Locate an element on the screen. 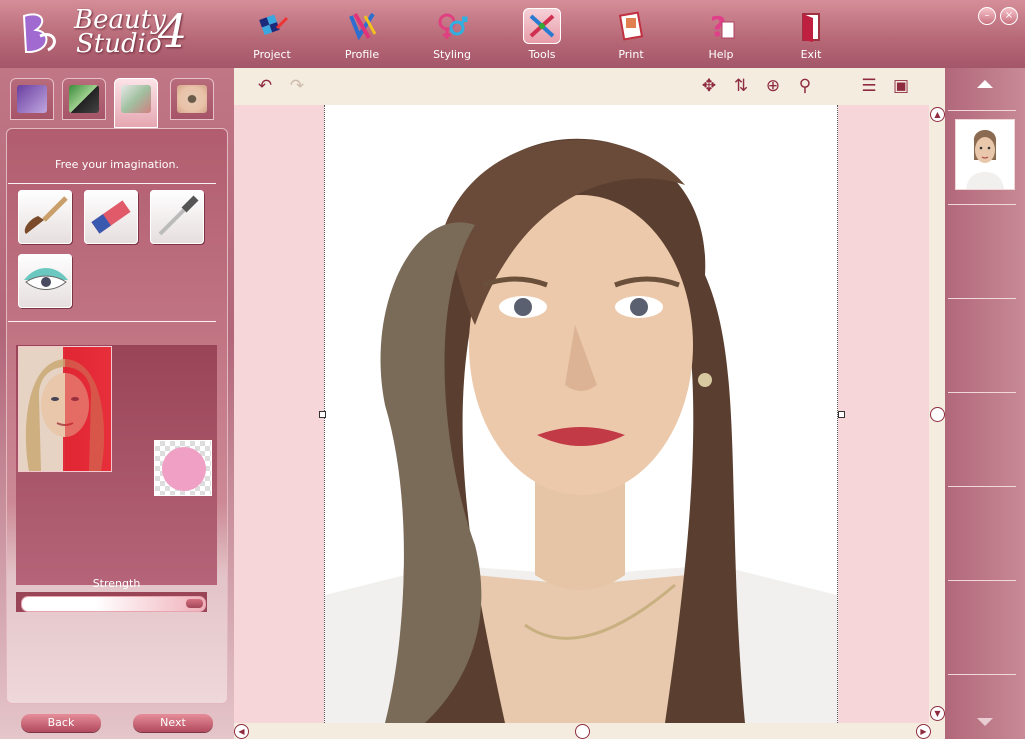 The height and width of the screenshot is (739, 1025). exit-icon is located at coordinates (811, 26).